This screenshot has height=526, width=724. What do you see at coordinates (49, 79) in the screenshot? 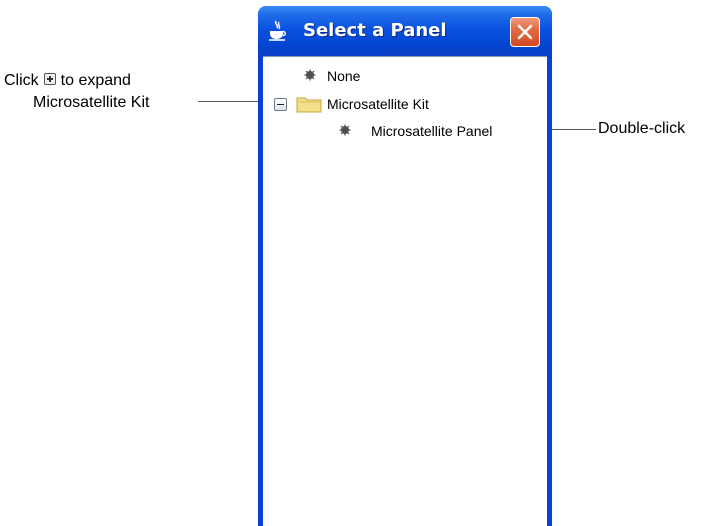
I see `expand-plus-icon` at bounding box center [49, 79].